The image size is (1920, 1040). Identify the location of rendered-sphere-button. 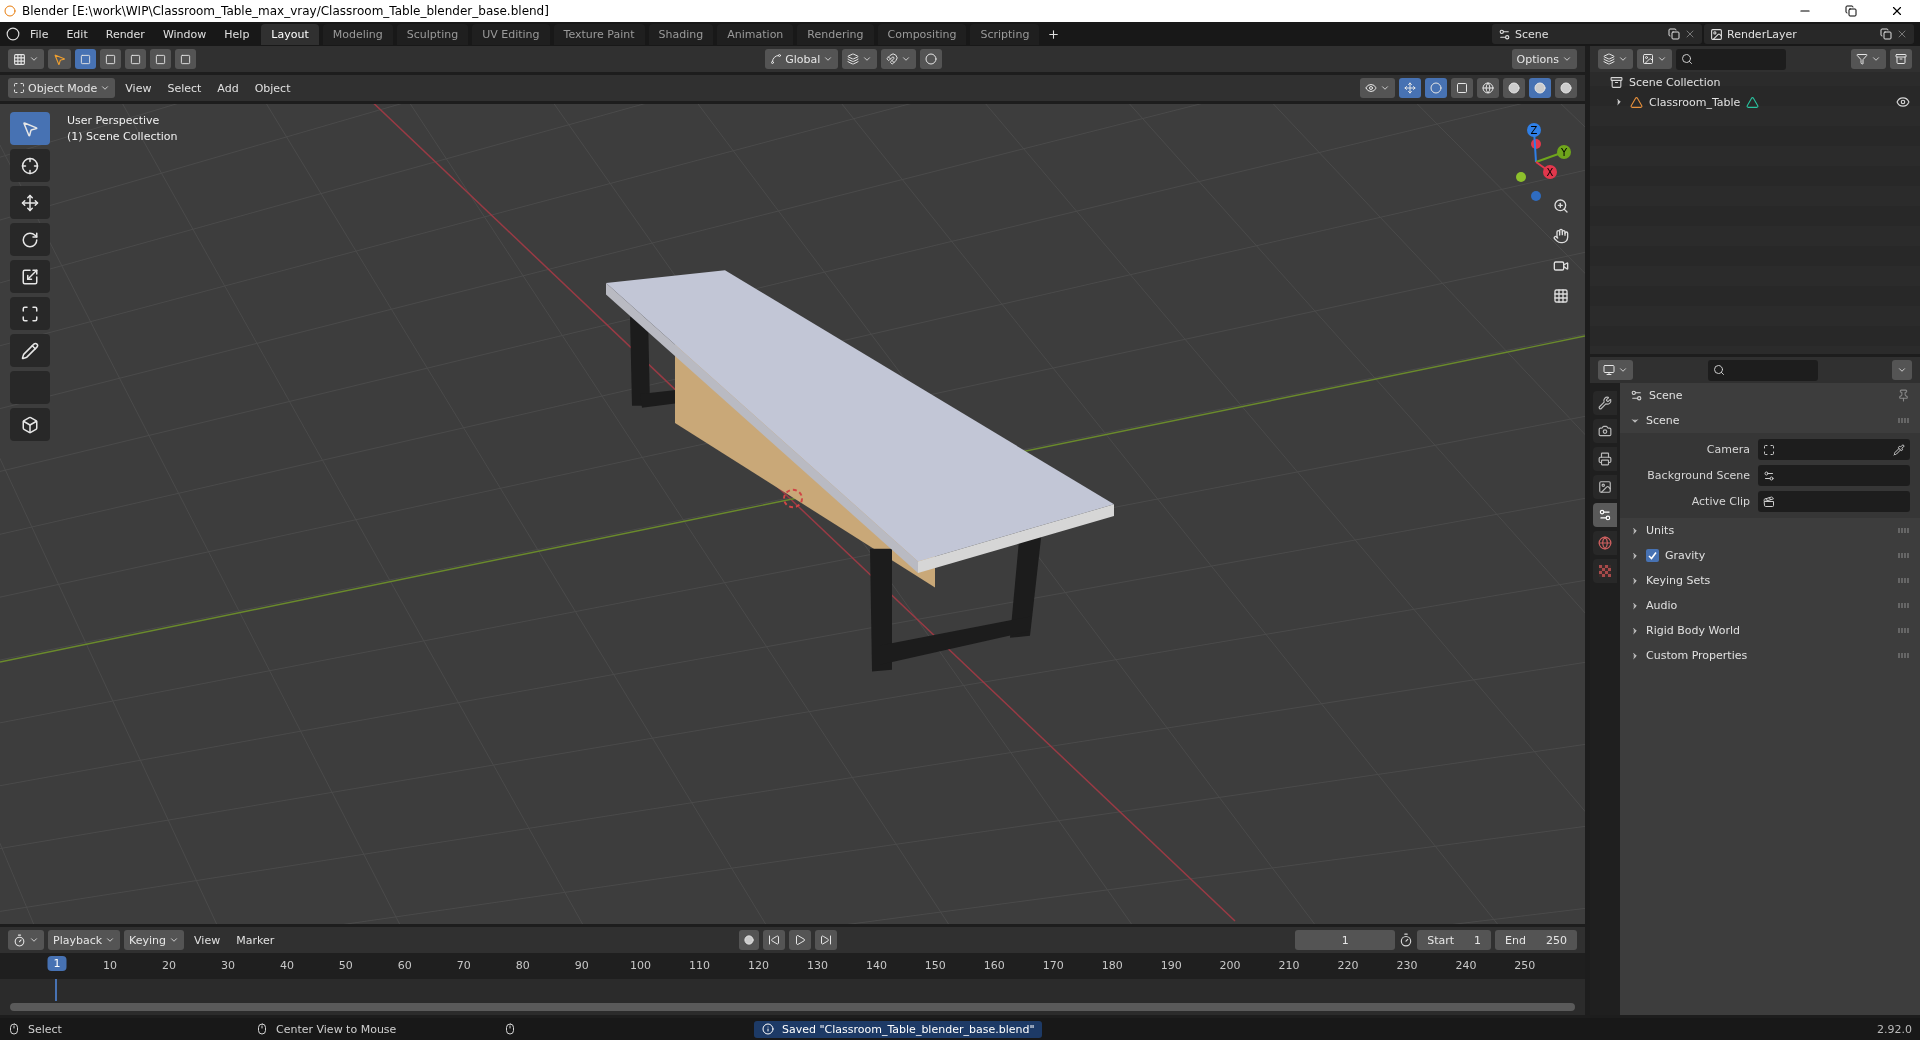
(1566, 88).